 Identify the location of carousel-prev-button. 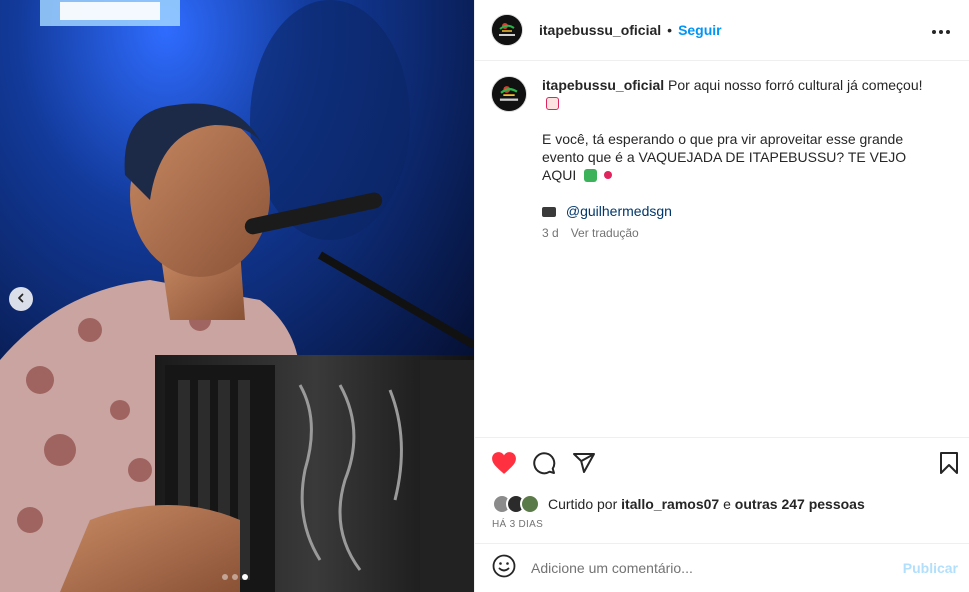
(21, 299).